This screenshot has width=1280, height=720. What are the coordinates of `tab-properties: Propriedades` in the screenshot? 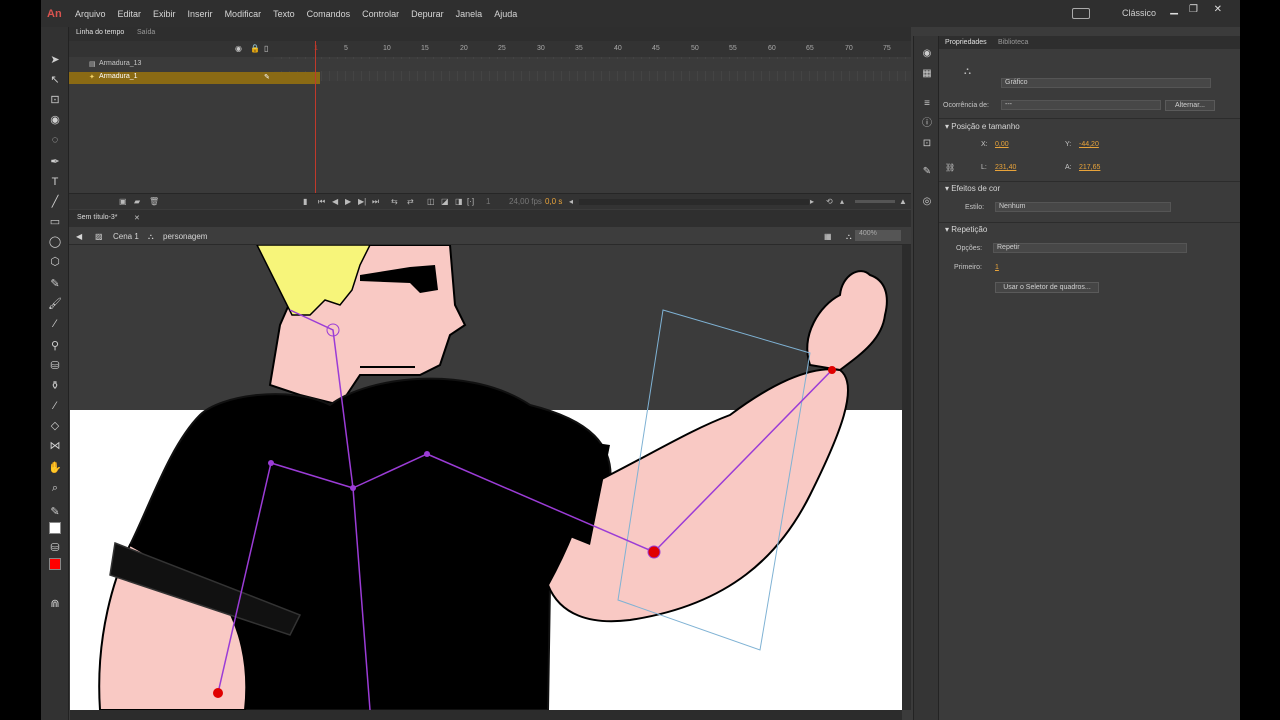 It's located at (966, 42).